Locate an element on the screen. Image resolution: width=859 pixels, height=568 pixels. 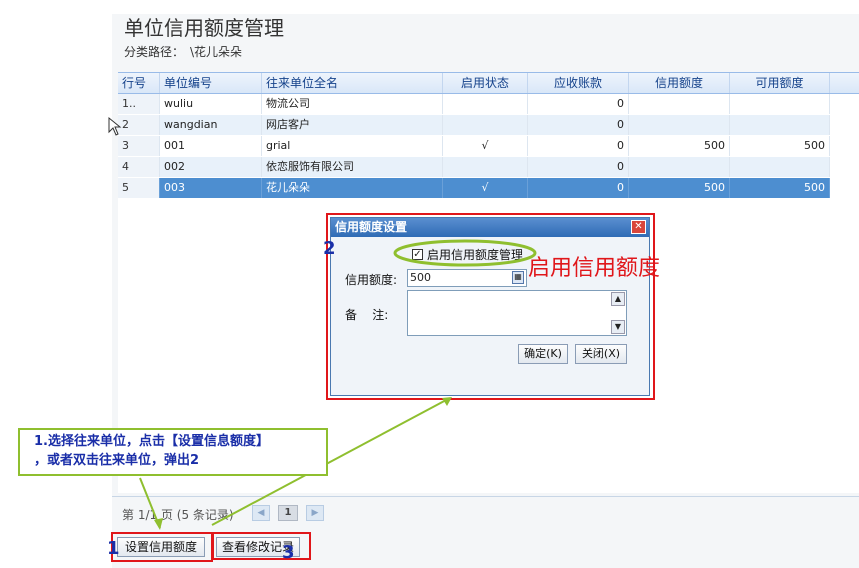
mouse-cursor-icon is located at coordinates (115, 126).